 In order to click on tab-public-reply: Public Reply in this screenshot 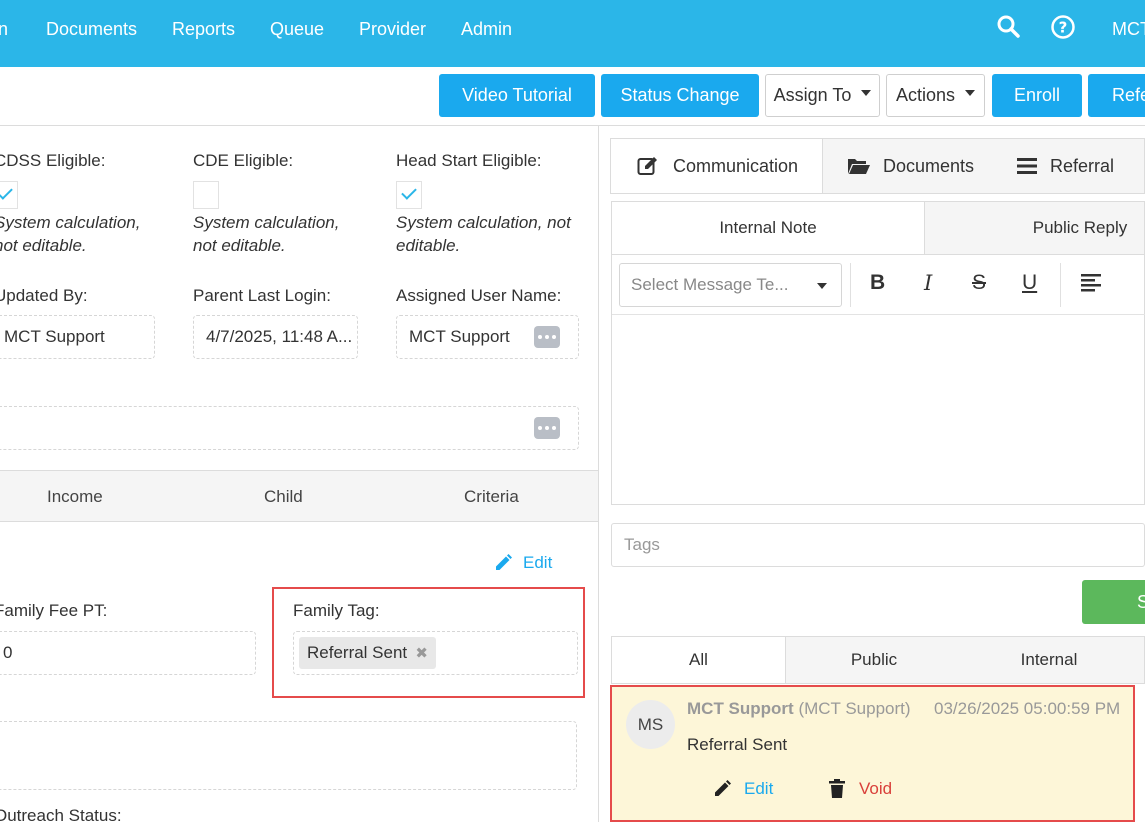, I will do `click(1035, 228)`.